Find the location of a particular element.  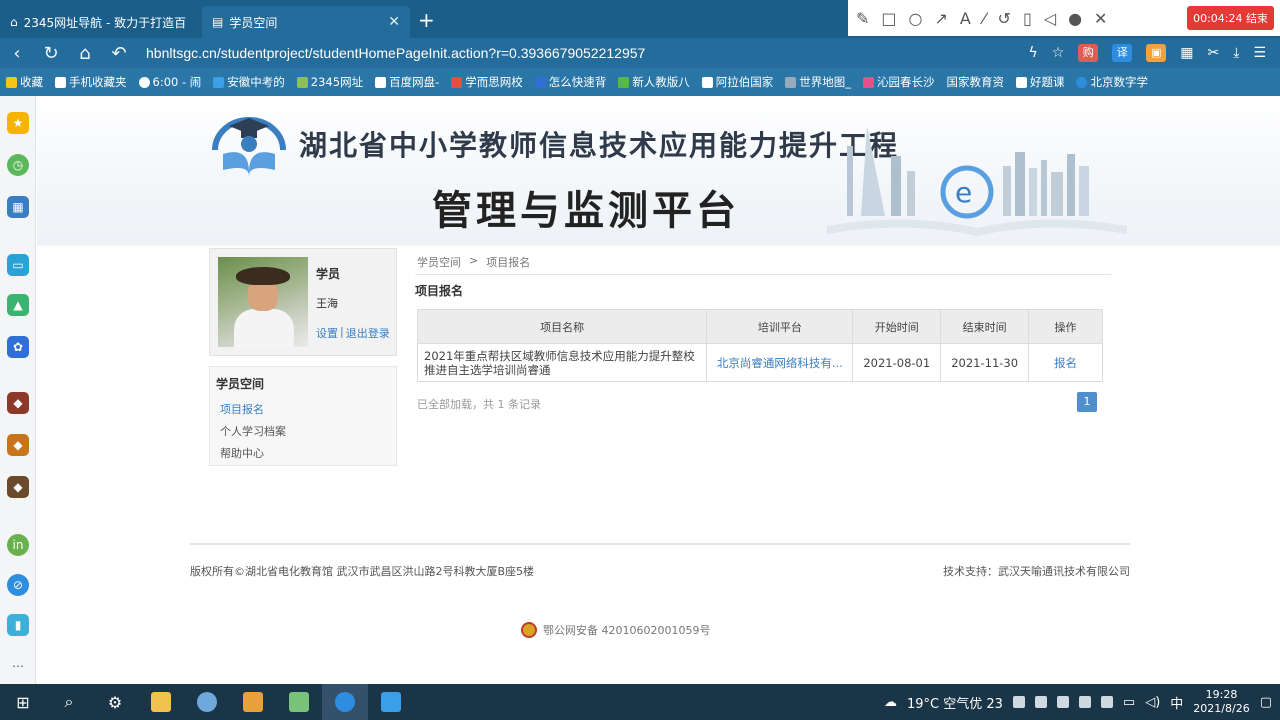

trash-icon: ▯ is located at coordinates (1027, 18).